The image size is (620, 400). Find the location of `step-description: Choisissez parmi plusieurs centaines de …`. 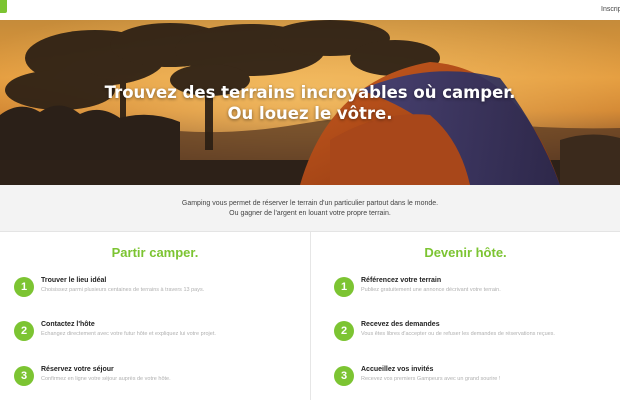

step-description: Choisissez parmi plusieurs centaines de … is located at coordinates (123, 290).